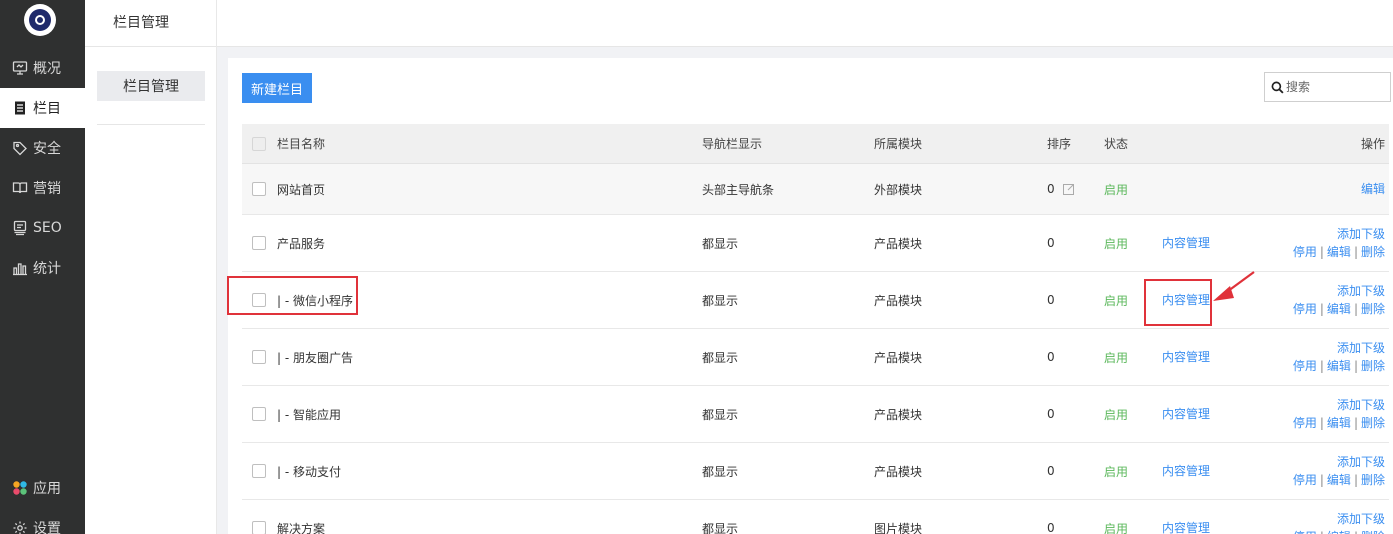  I want to click on subnav-item-column-management: 栏目管理, so click(151, 86).